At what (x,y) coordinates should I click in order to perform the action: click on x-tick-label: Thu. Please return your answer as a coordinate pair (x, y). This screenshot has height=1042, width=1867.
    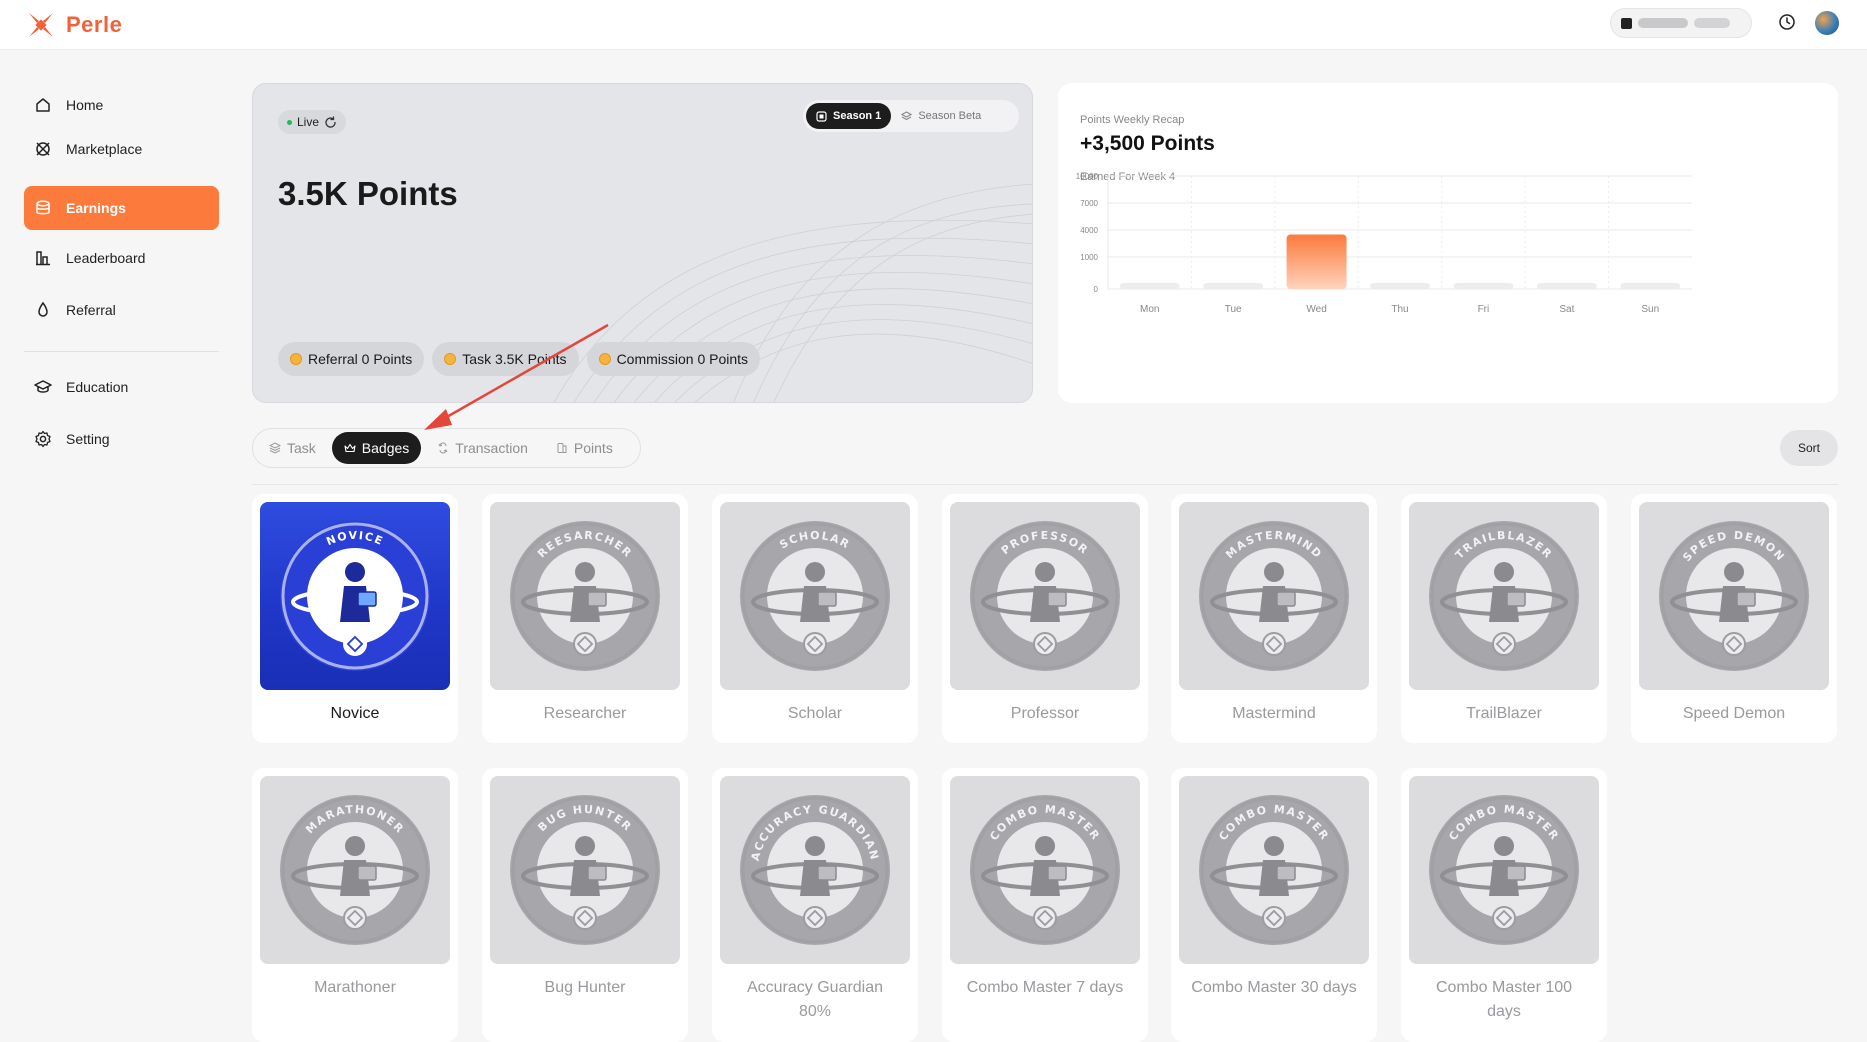
    Looking at the image, I should click on (1399, 309).